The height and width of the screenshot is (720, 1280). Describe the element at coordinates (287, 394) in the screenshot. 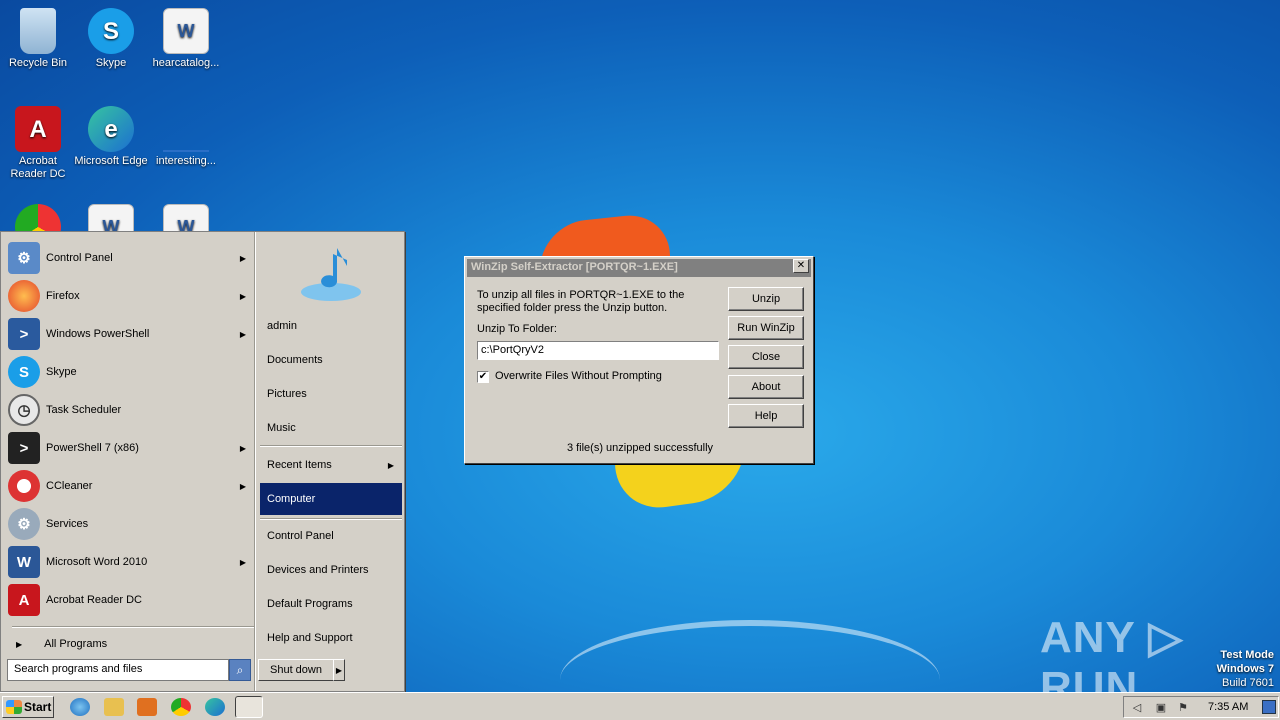

I see `pictures-label: Pictures` at that location.